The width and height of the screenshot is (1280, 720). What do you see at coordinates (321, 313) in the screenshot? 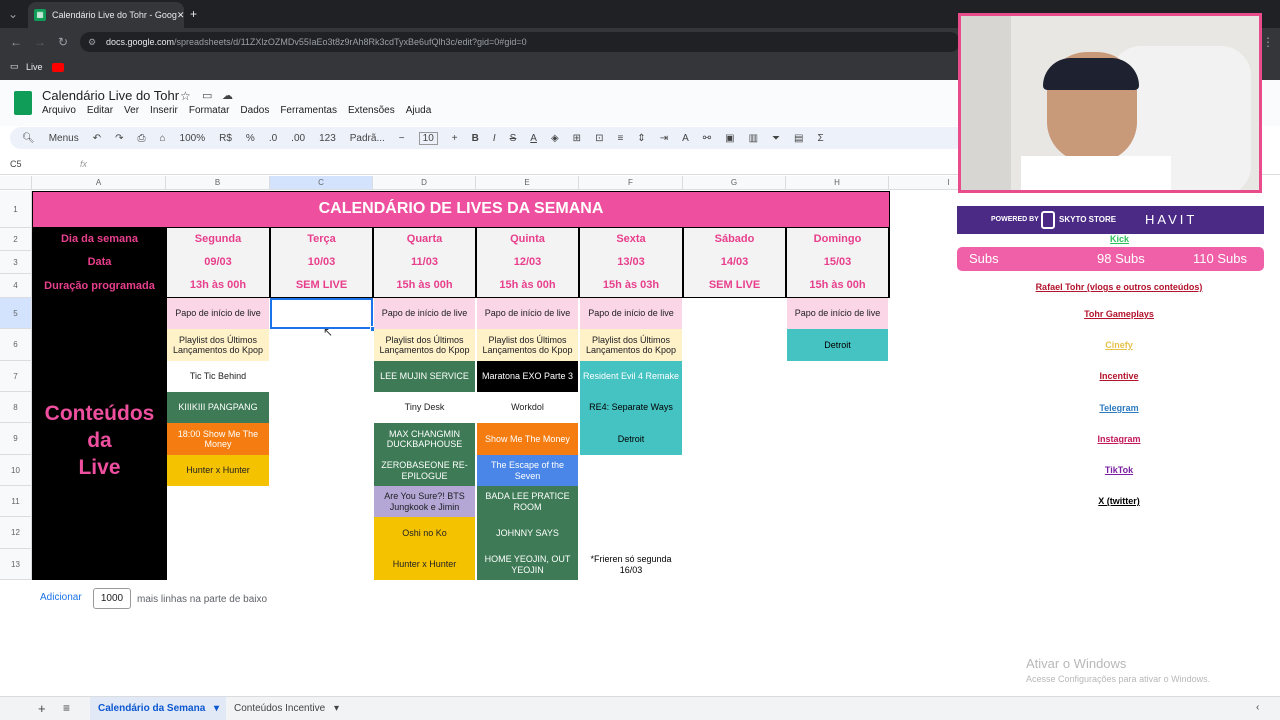
I see `selected-cell-c5` at bounding box center [321, 313].